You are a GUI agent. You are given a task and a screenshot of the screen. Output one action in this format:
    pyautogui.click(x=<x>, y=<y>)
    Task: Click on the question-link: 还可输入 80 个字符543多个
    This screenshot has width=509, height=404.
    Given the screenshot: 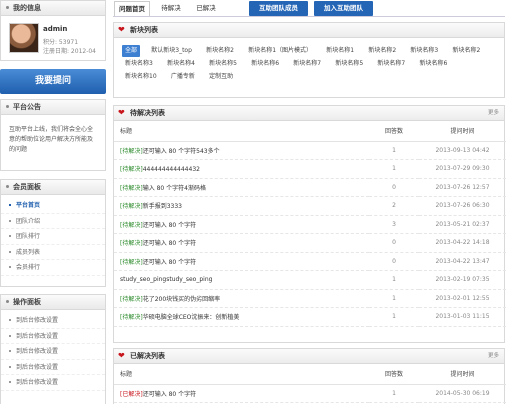 What is the action you would take?
    pyautogui.click(x=181, y=151)
    